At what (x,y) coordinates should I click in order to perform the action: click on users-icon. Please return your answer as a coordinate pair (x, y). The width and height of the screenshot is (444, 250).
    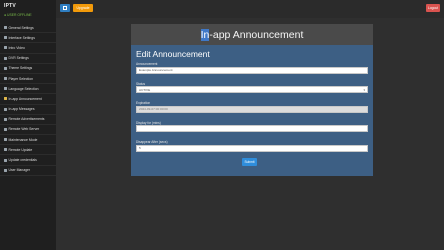
    Looking at the image, I should click on (5, 170).